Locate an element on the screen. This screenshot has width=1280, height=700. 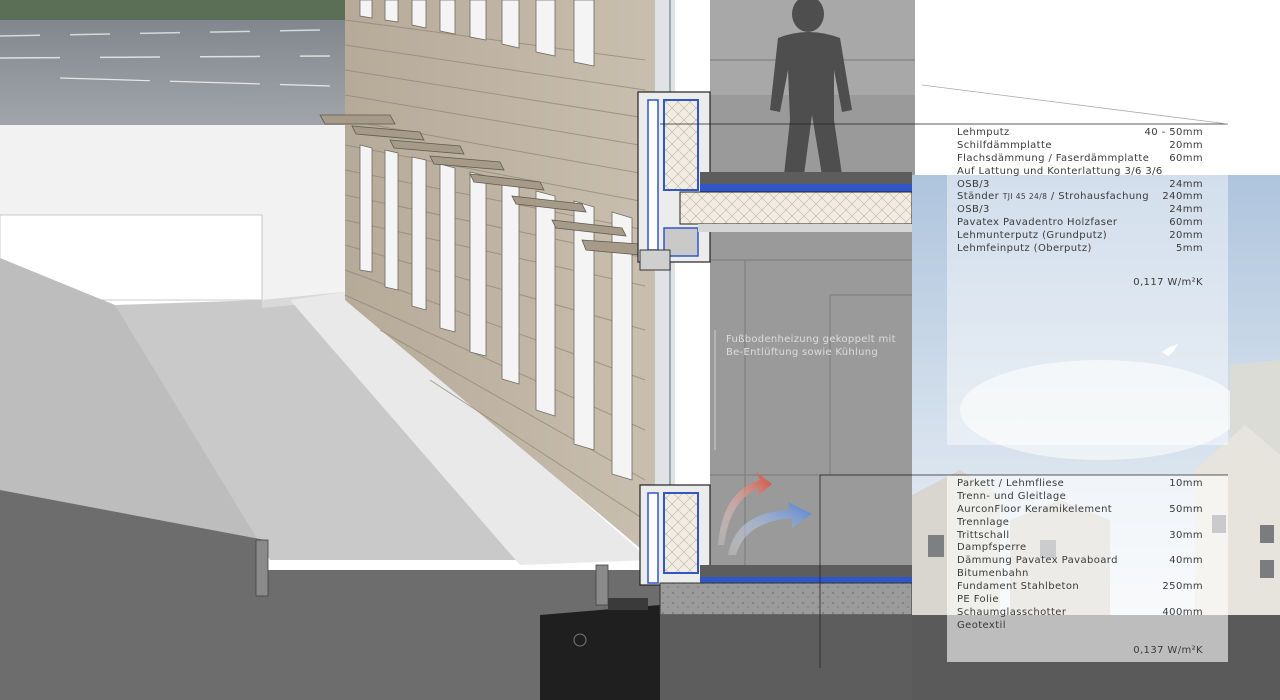
wall-layer-row: Pavatex Pavadentro Holzfaser 60mm is located at coordinates (1080, 223).